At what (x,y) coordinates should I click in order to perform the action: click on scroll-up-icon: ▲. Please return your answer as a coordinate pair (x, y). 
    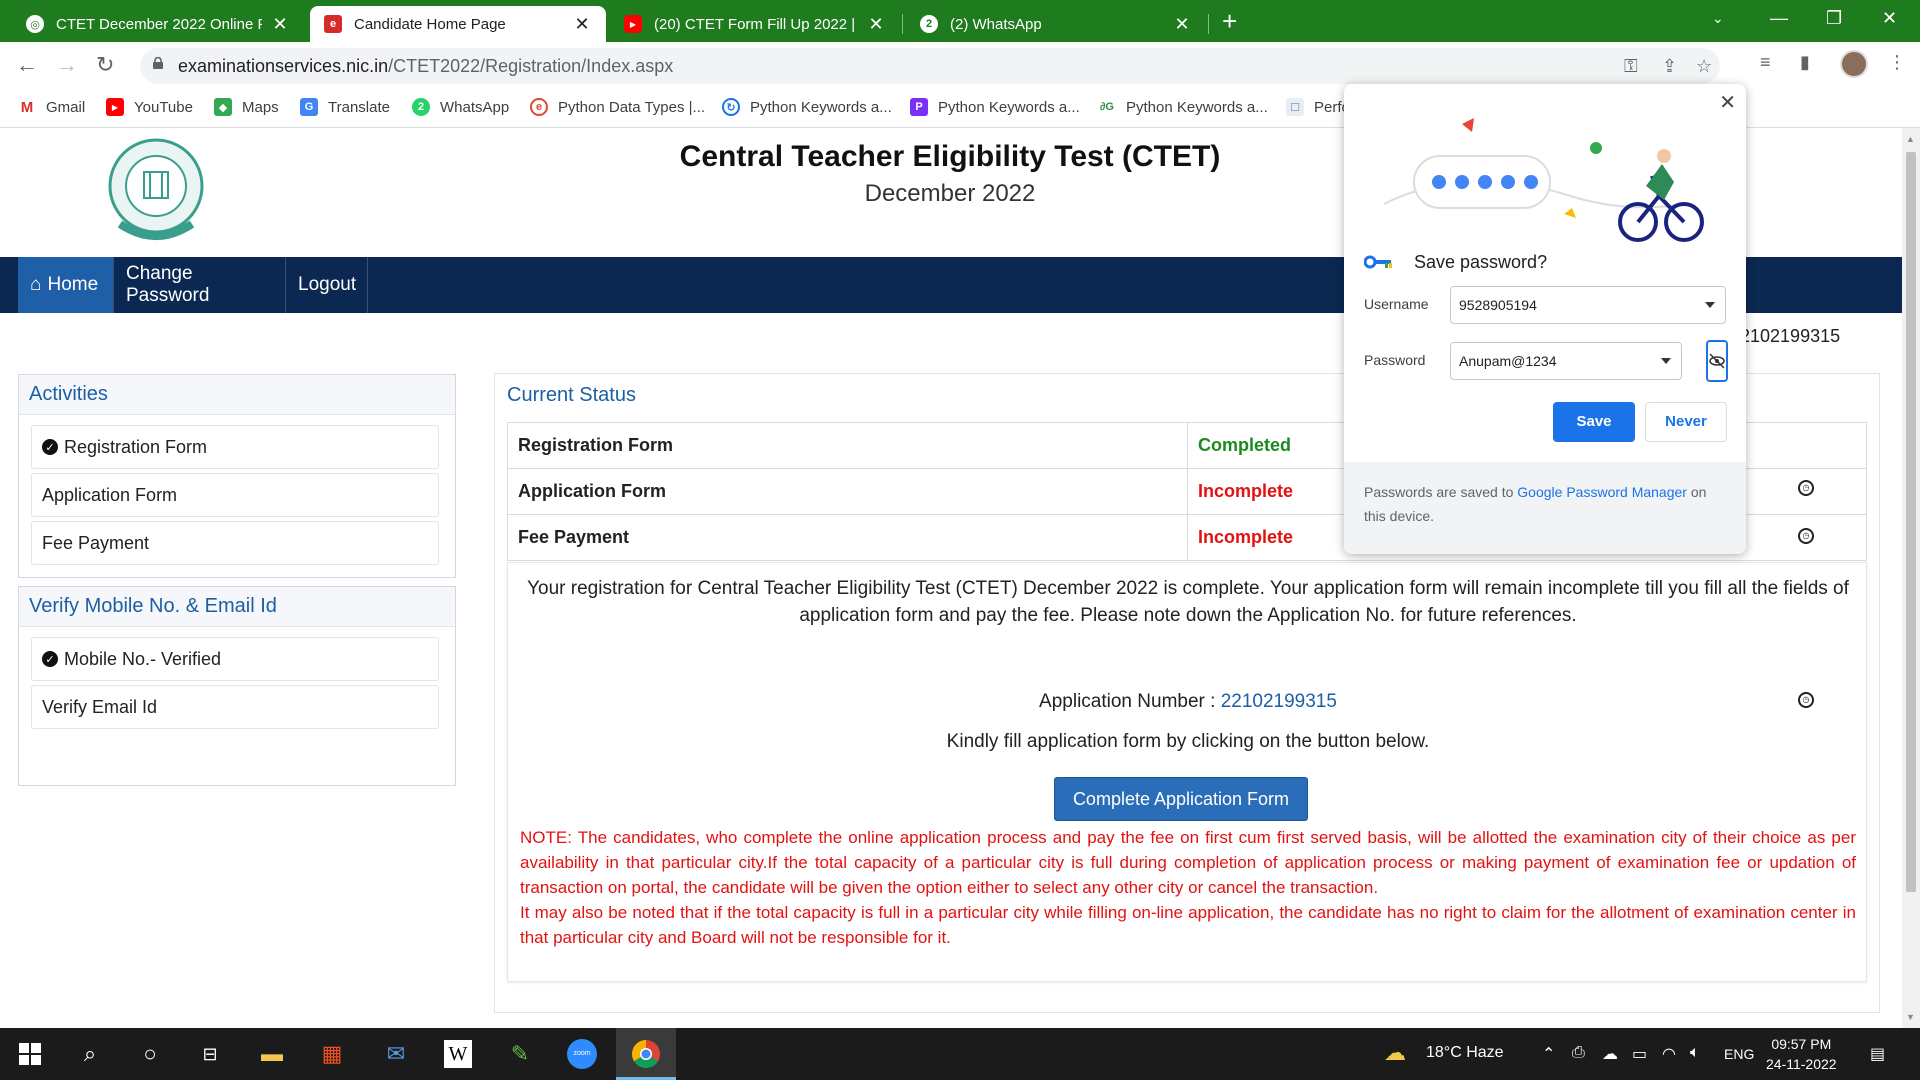
    Looking at the image, I should click on (1910, 139).